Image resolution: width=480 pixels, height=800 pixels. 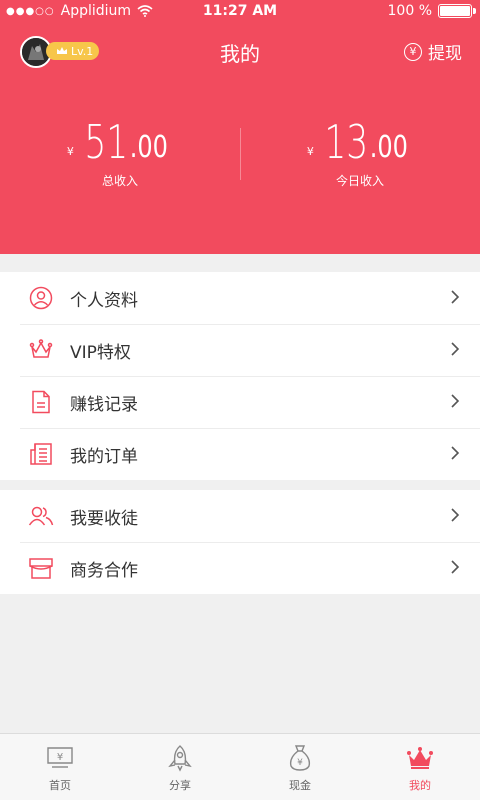 What do you see at coordinates (346, 142) in the screenshot?
I see `today-income-integer: 13` at bounding box center [346, 142].